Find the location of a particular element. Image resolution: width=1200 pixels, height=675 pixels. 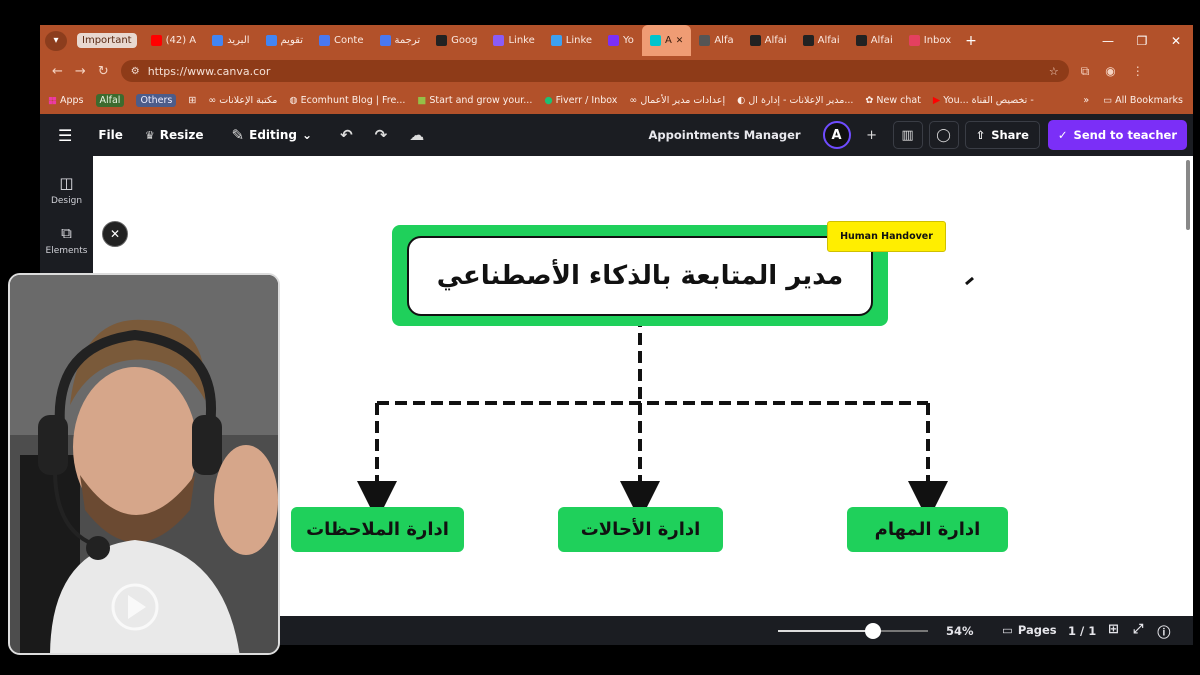

close-panel-icon: ✕ is located at coordinates (115, 234).